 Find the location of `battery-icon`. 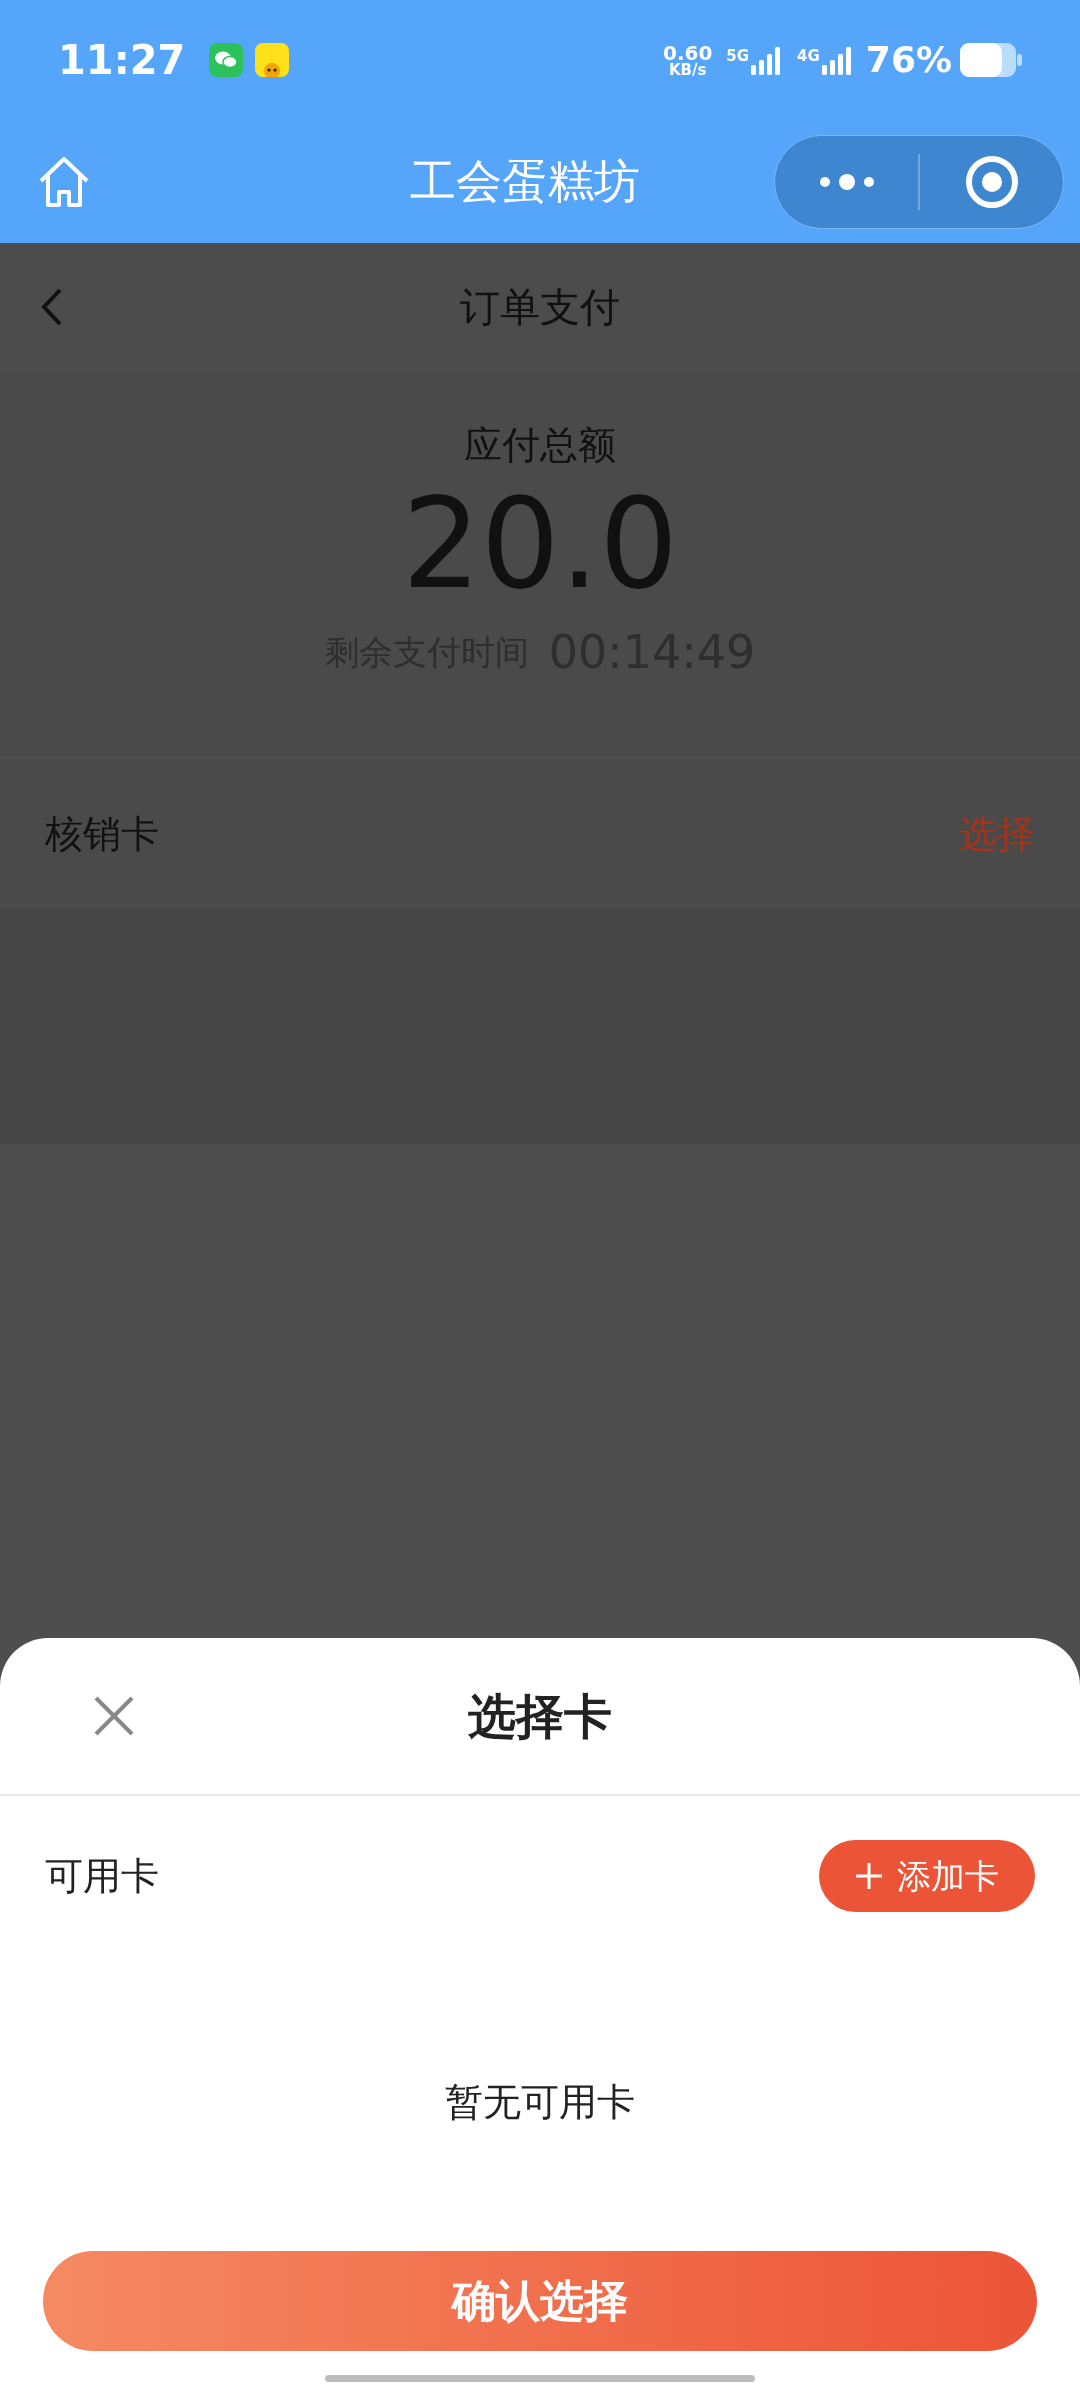

battery-icon is located at coordinates (991, 60).